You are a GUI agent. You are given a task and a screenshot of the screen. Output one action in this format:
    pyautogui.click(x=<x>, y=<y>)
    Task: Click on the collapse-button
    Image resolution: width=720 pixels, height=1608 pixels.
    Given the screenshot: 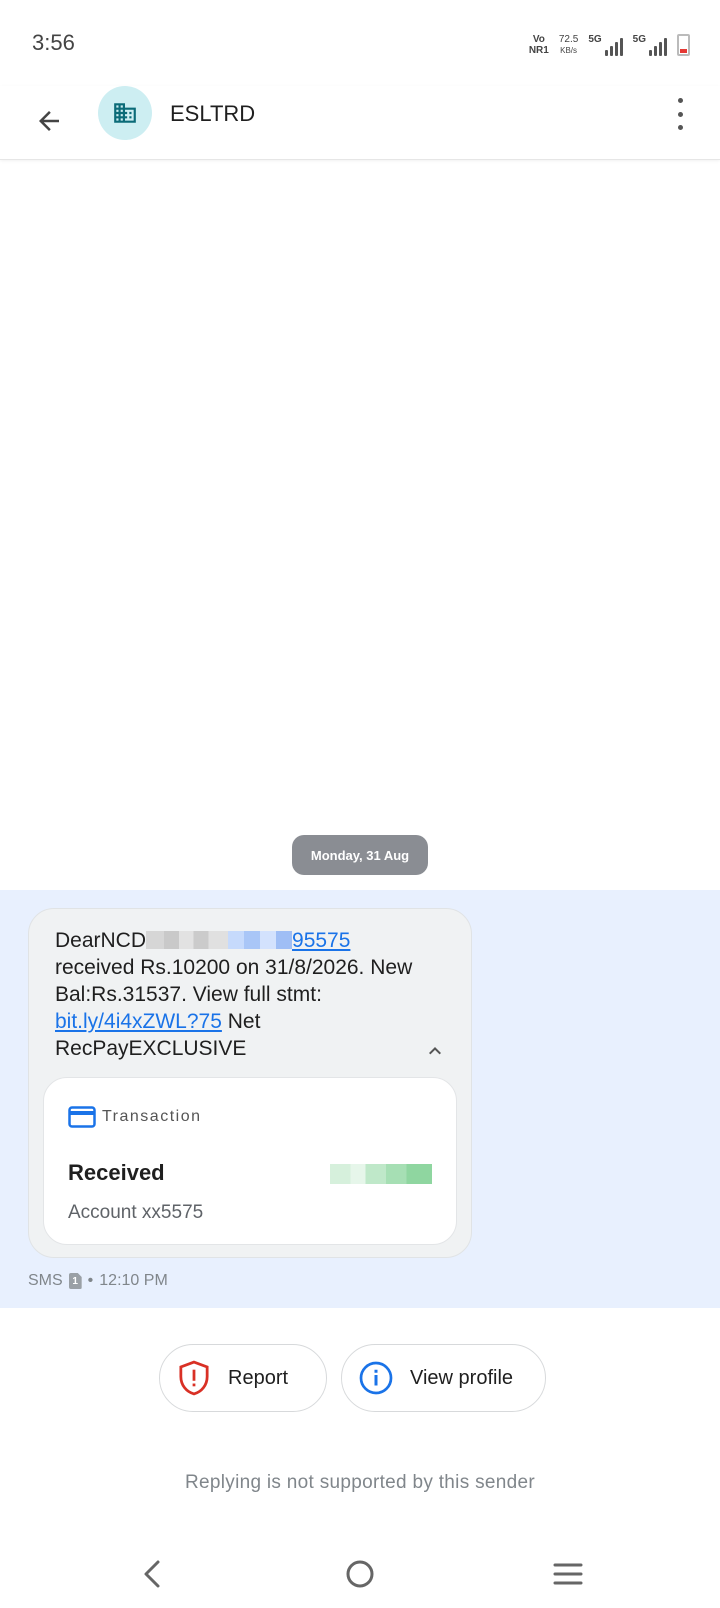 What is the action you would take?
    pyautogui.click(x=435, y=1051)
    